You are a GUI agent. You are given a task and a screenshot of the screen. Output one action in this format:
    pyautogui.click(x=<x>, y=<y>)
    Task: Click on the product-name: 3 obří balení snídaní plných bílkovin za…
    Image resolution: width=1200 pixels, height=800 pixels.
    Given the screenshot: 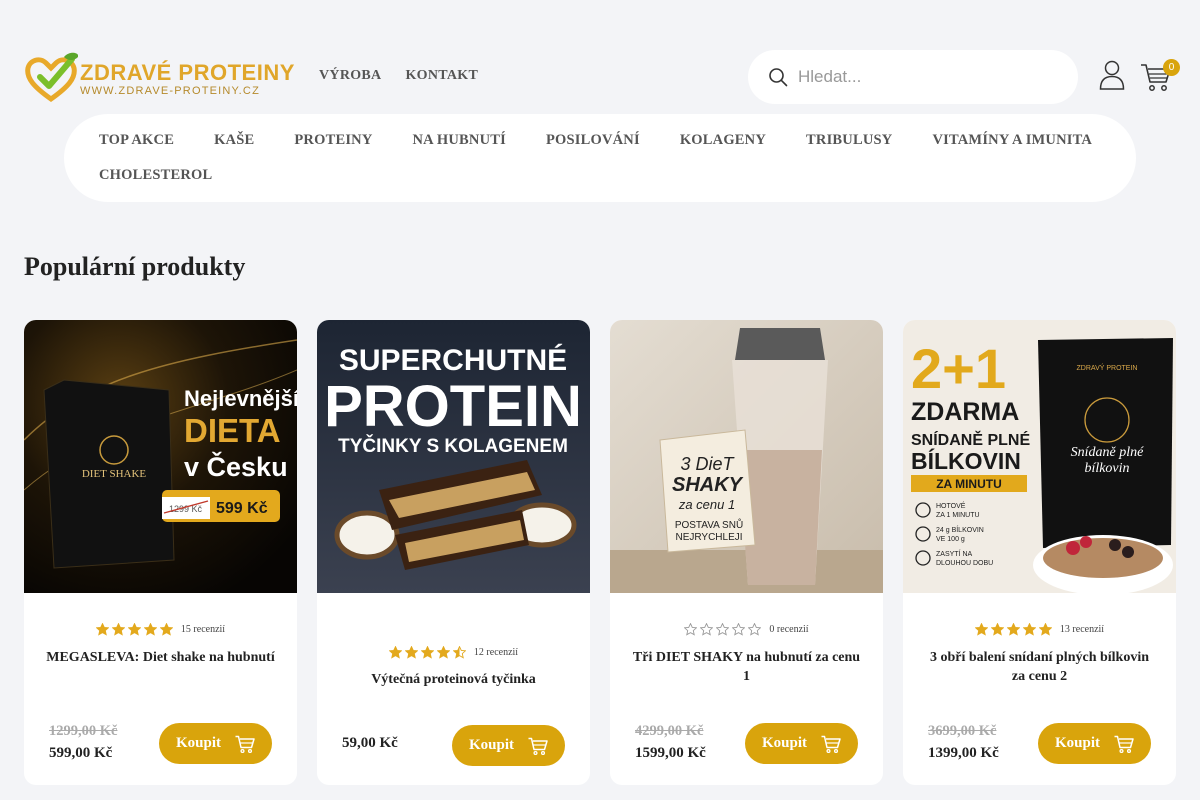 What is the action you would take?
    pyautogui.click(x=1039, y=667)
    